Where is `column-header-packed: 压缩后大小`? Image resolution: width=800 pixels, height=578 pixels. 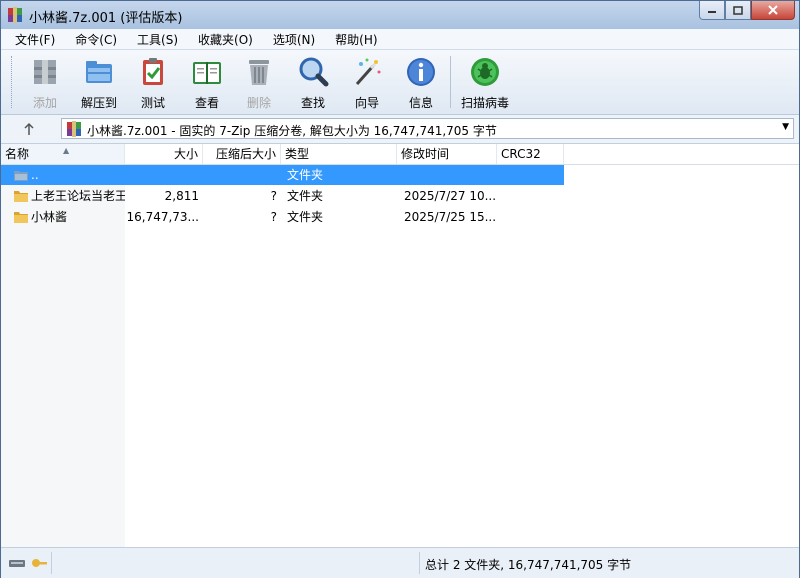 column-header-packed: 压缩后大小 is located at coordinates (242, 154).